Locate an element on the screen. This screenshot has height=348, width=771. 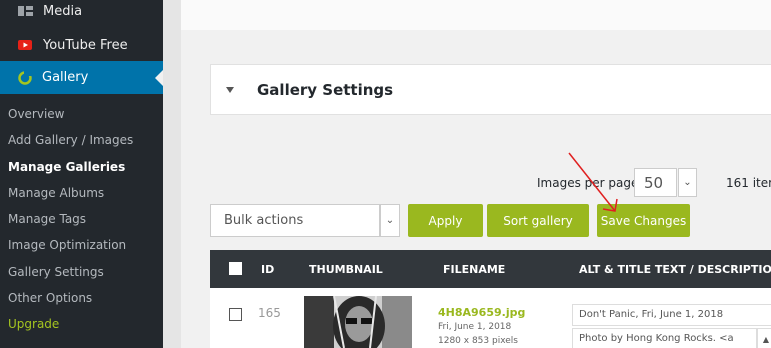
image-filename-link: 4H8A9659.jpg is located at coordinates (481, 312).